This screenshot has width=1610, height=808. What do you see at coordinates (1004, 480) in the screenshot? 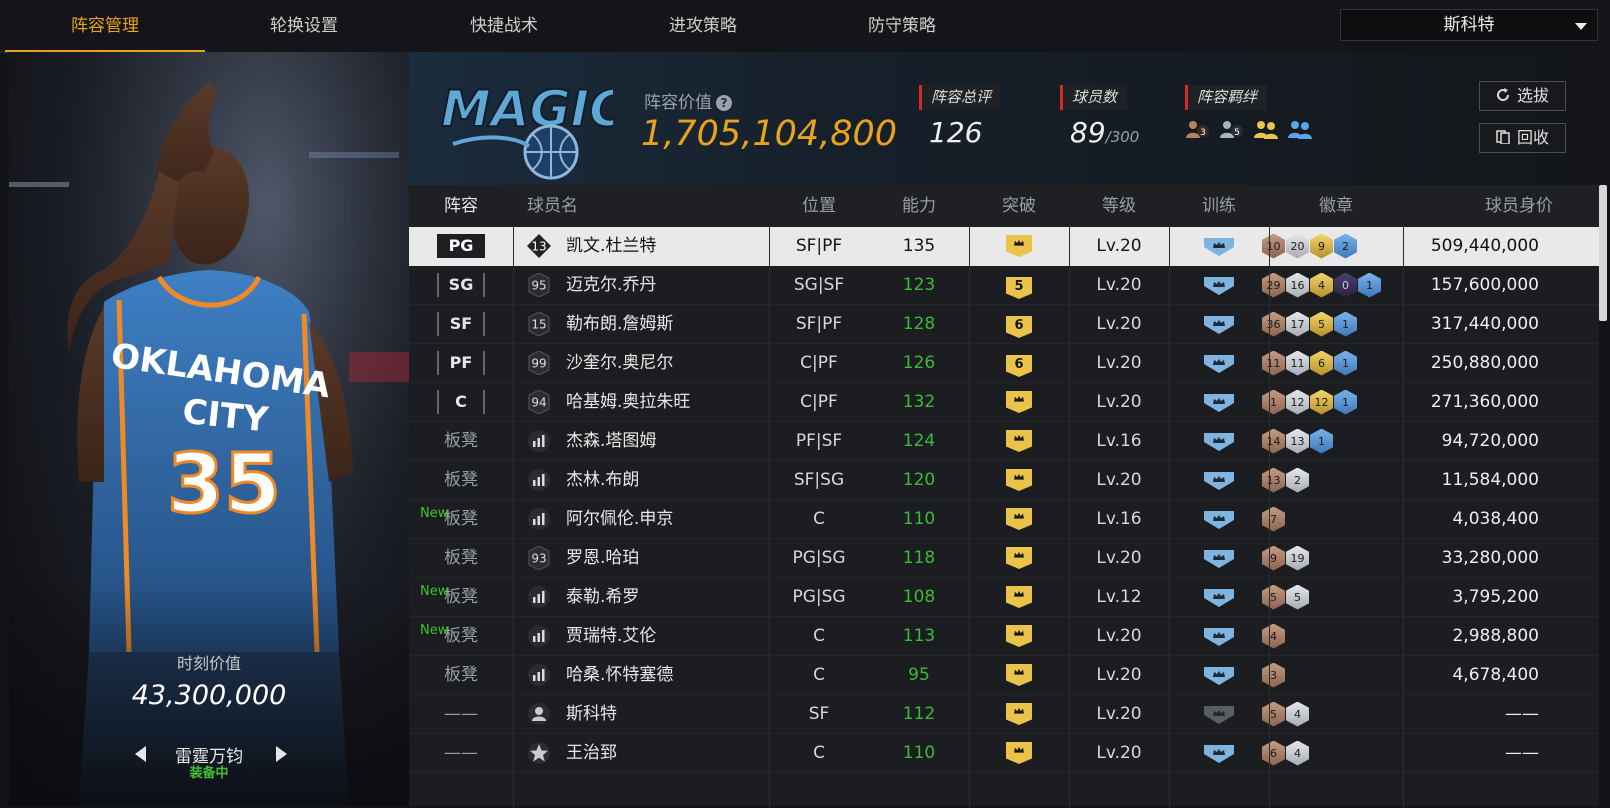
I see `table-row: 板凳 杰林.布朗 SF|SG 120 Lv.20 13 2 11,584,000` at bounding box center [1004, 480].